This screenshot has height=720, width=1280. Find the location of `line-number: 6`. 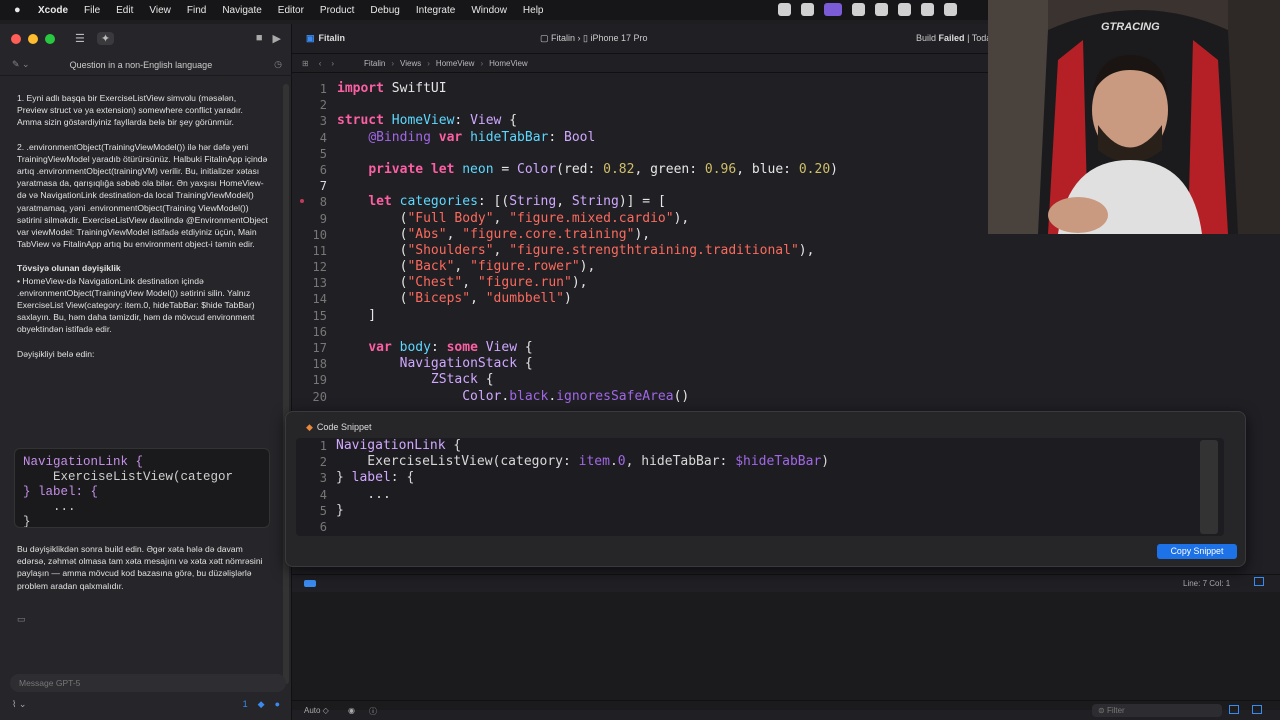

line-number: 6 is located at coordinates (323, 526).